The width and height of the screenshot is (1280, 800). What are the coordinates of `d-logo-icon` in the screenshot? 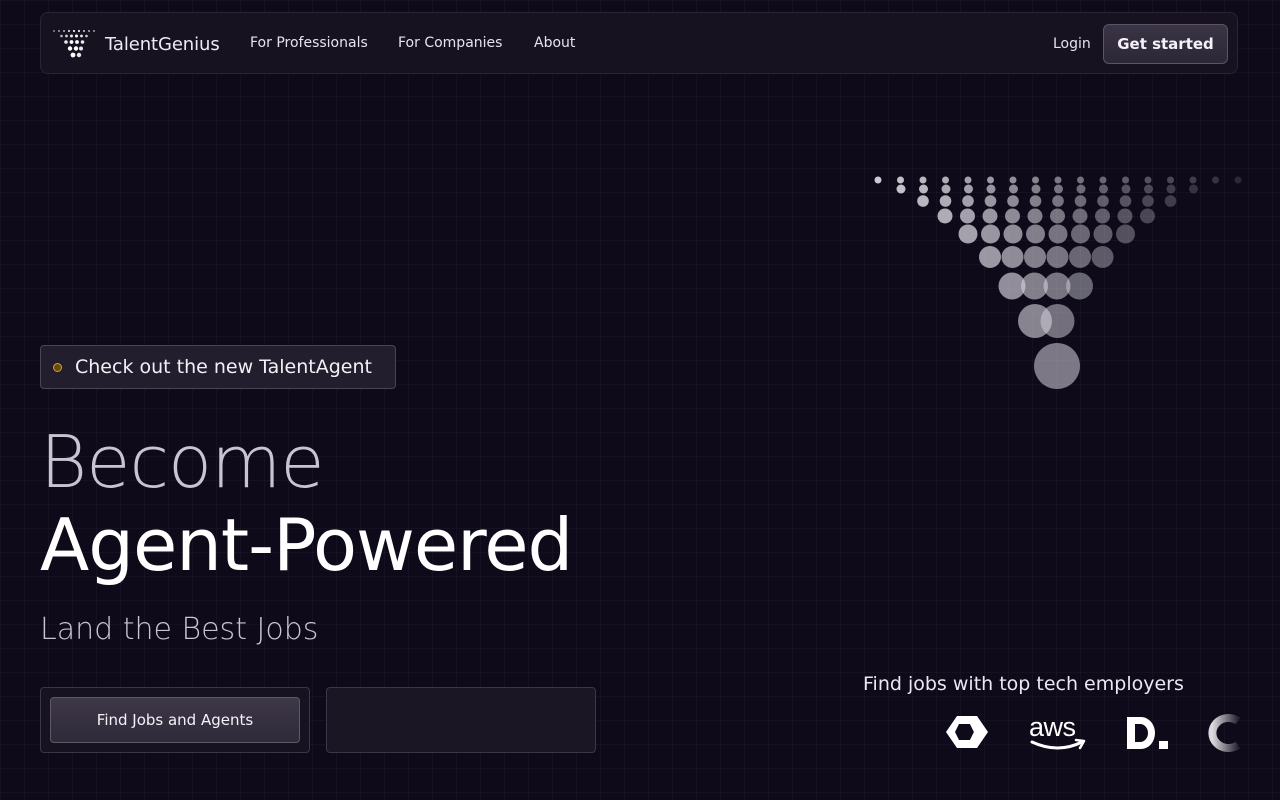 It's located at (1147, 733).